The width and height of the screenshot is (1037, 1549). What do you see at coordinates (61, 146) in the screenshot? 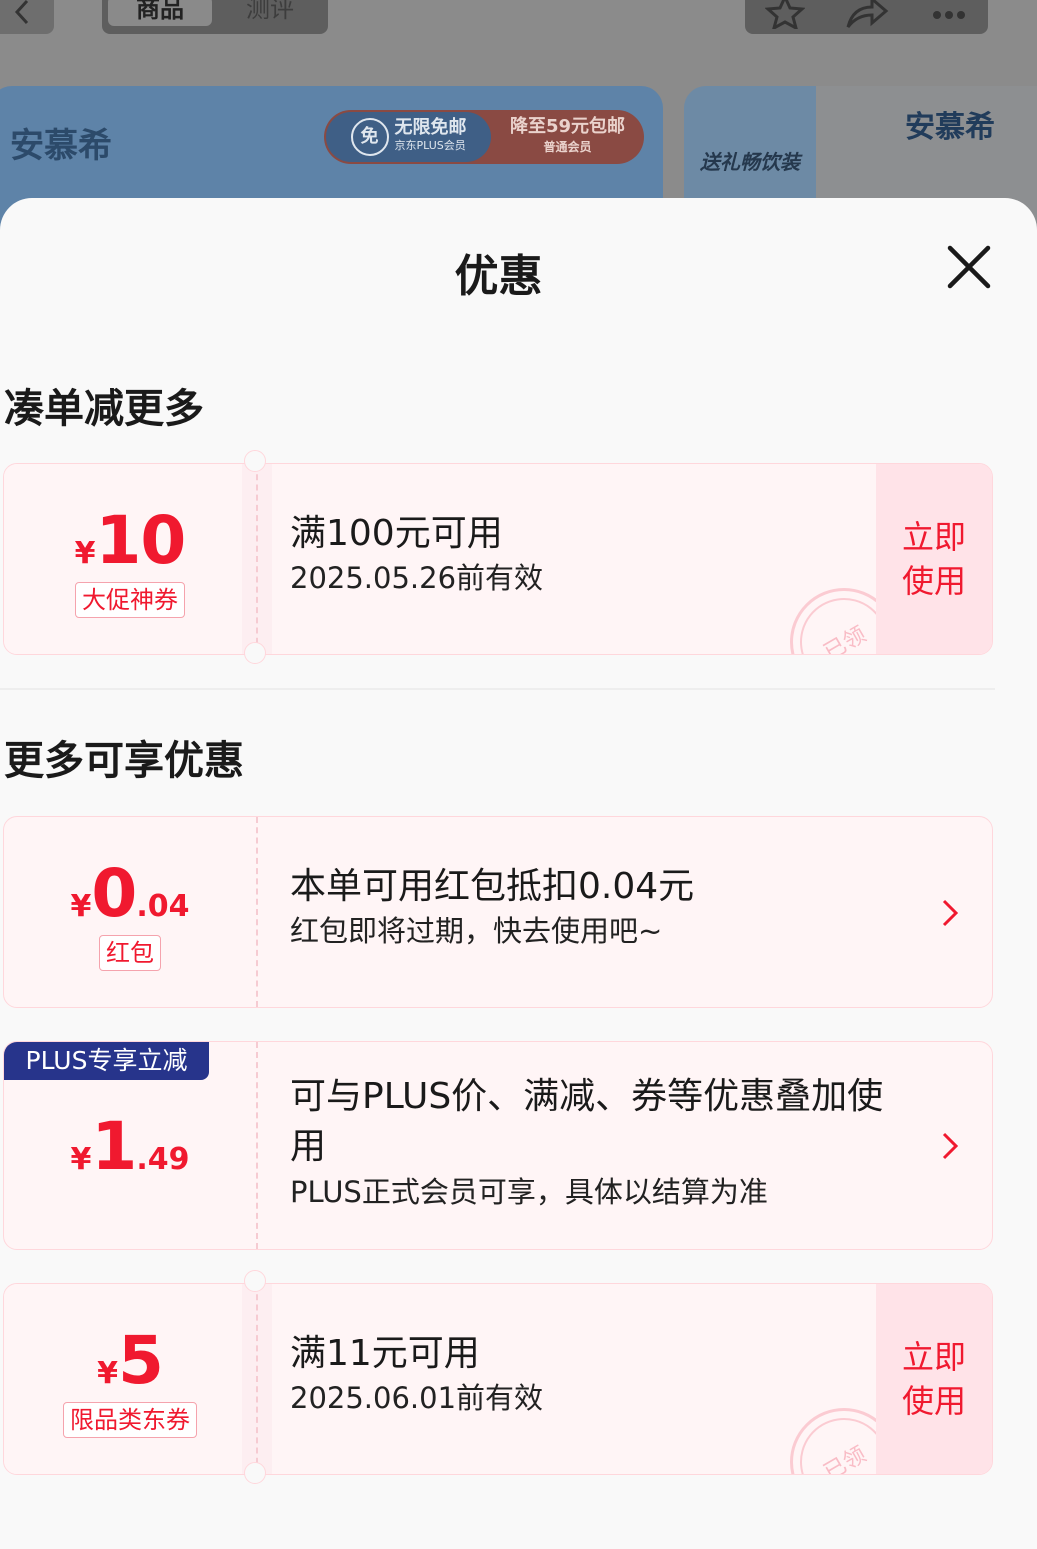
I see `banner-brand: 安慕希` at bounding box center [61, 146].